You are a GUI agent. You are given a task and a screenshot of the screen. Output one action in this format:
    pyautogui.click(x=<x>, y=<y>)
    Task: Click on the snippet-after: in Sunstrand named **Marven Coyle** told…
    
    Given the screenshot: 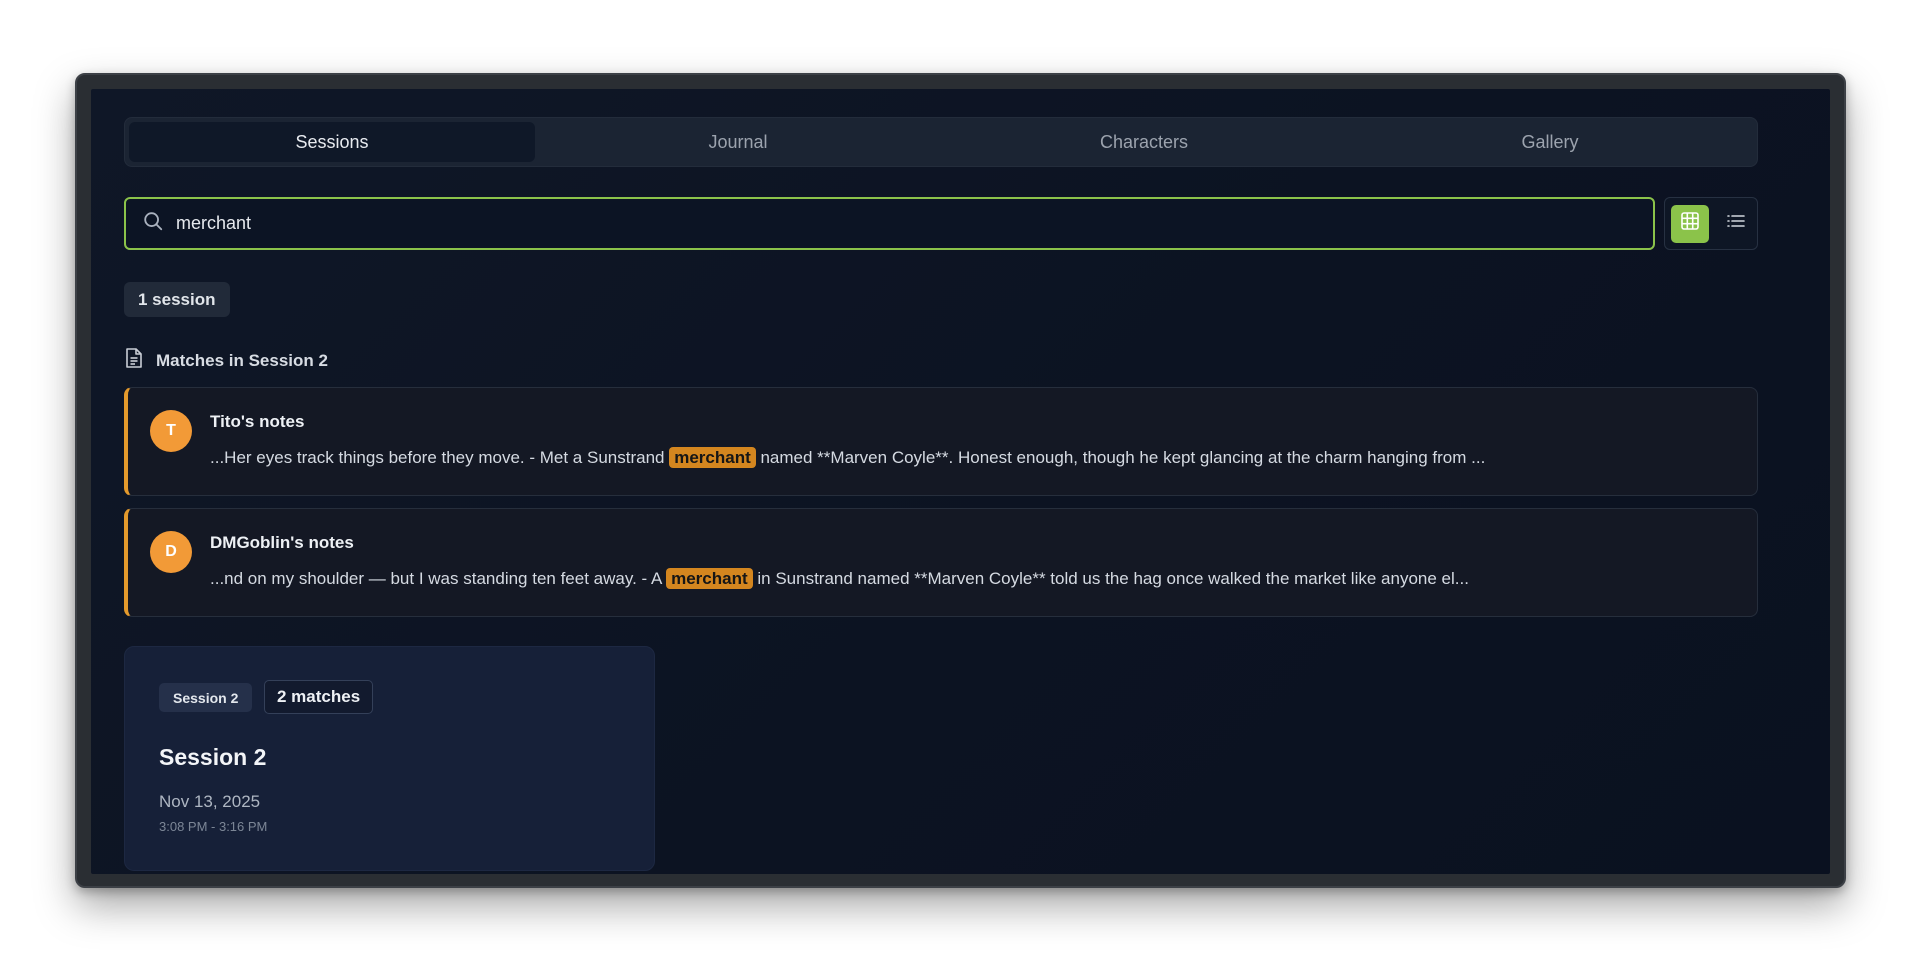 What is the action you would take?
    pyautogui.click(x=1110, y=578)
    